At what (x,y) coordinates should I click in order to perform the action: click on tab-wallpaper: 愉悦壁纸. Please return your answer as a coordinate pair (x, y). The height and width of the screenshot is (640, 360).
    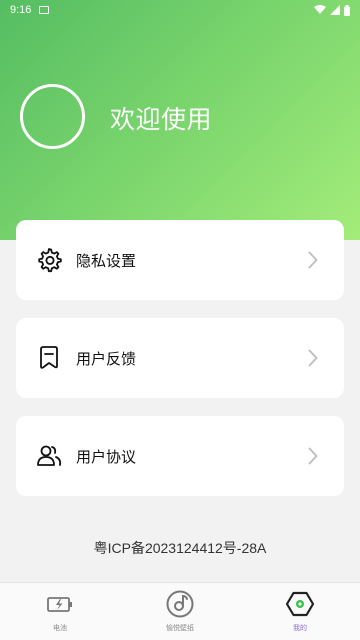
    Looking at the image, I should click on (180, 611).